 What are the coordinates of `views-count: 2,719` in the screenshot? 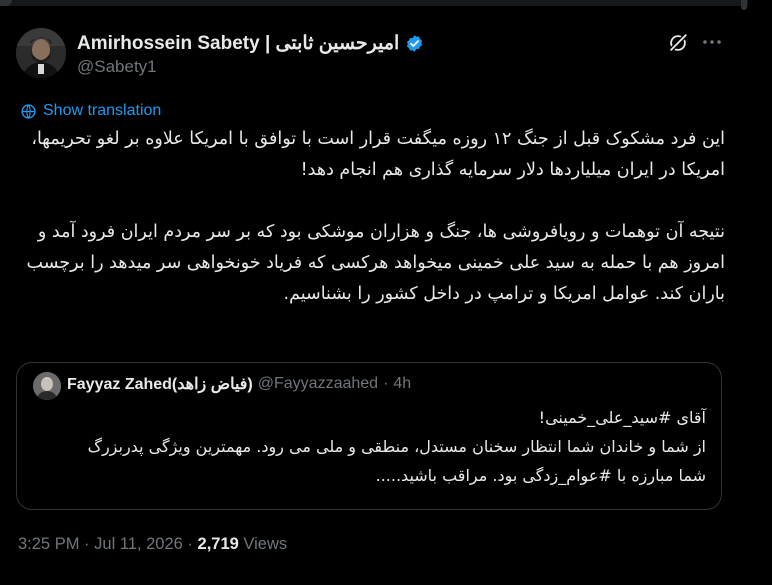 It's located at (218, 544).